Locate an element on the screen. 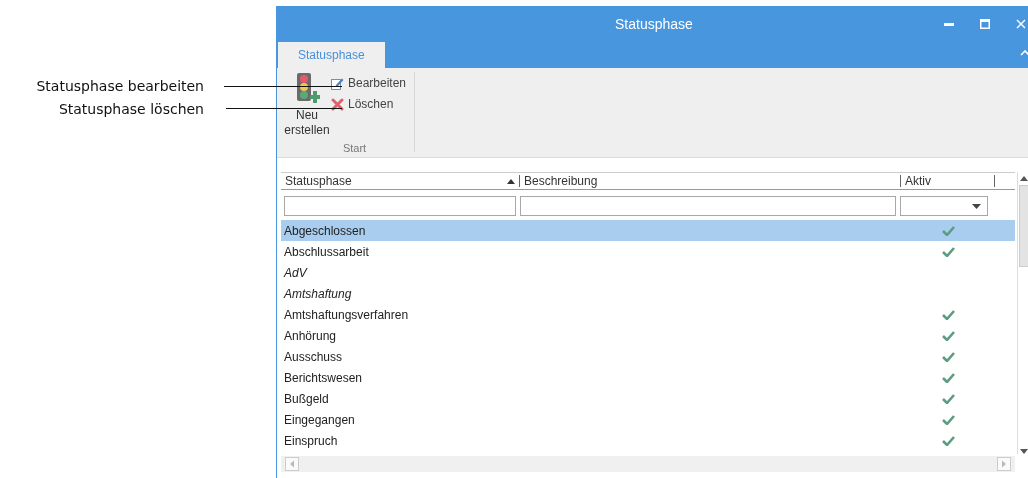  delete-icon is located at coordinates (337, 104).